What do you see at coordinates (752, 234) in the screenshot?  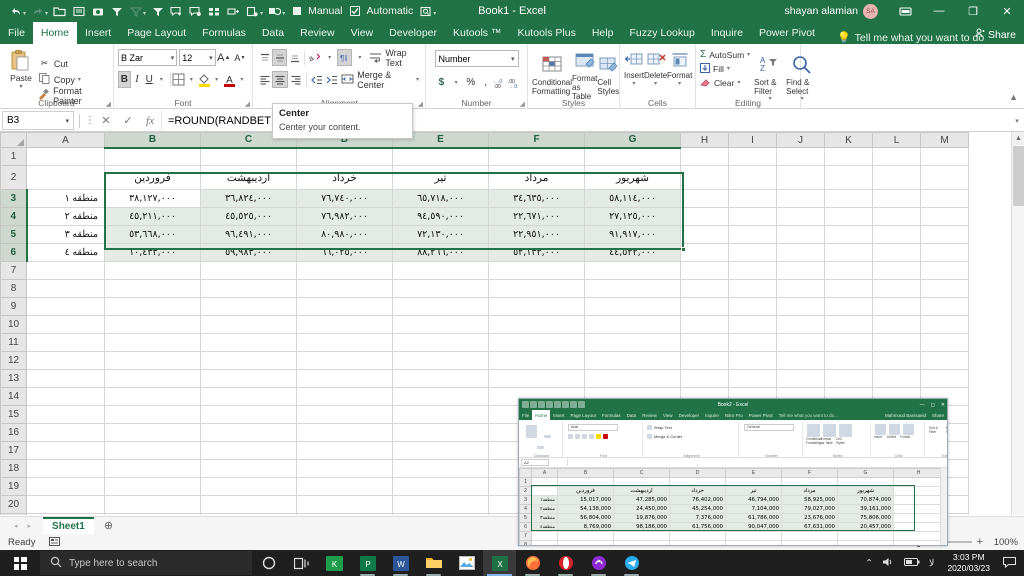 I see `cell-I5` at bounding box center [752, 234].